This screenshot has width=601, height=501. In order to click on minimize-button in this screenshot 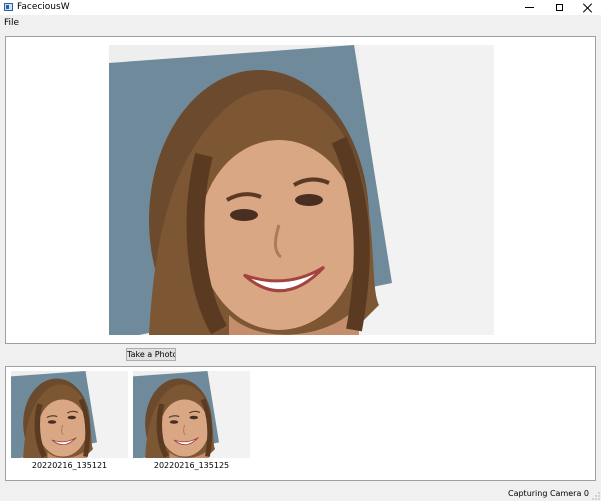, I will do `click(529, 7)`.